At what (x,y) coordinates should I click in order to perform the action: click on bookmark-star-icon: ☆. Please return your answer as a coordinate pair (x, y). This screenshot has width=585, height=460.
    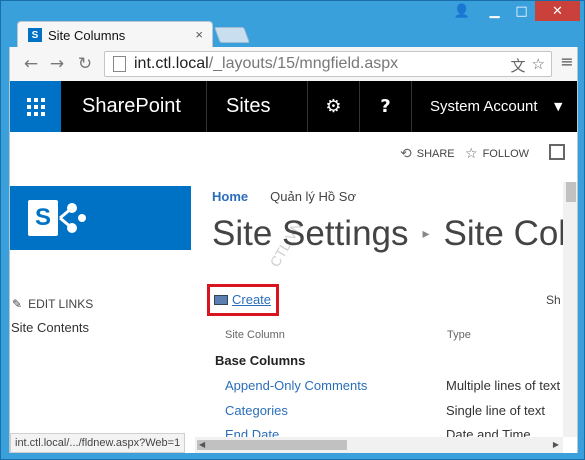
    Looking at the image, I should click on (538, 65).